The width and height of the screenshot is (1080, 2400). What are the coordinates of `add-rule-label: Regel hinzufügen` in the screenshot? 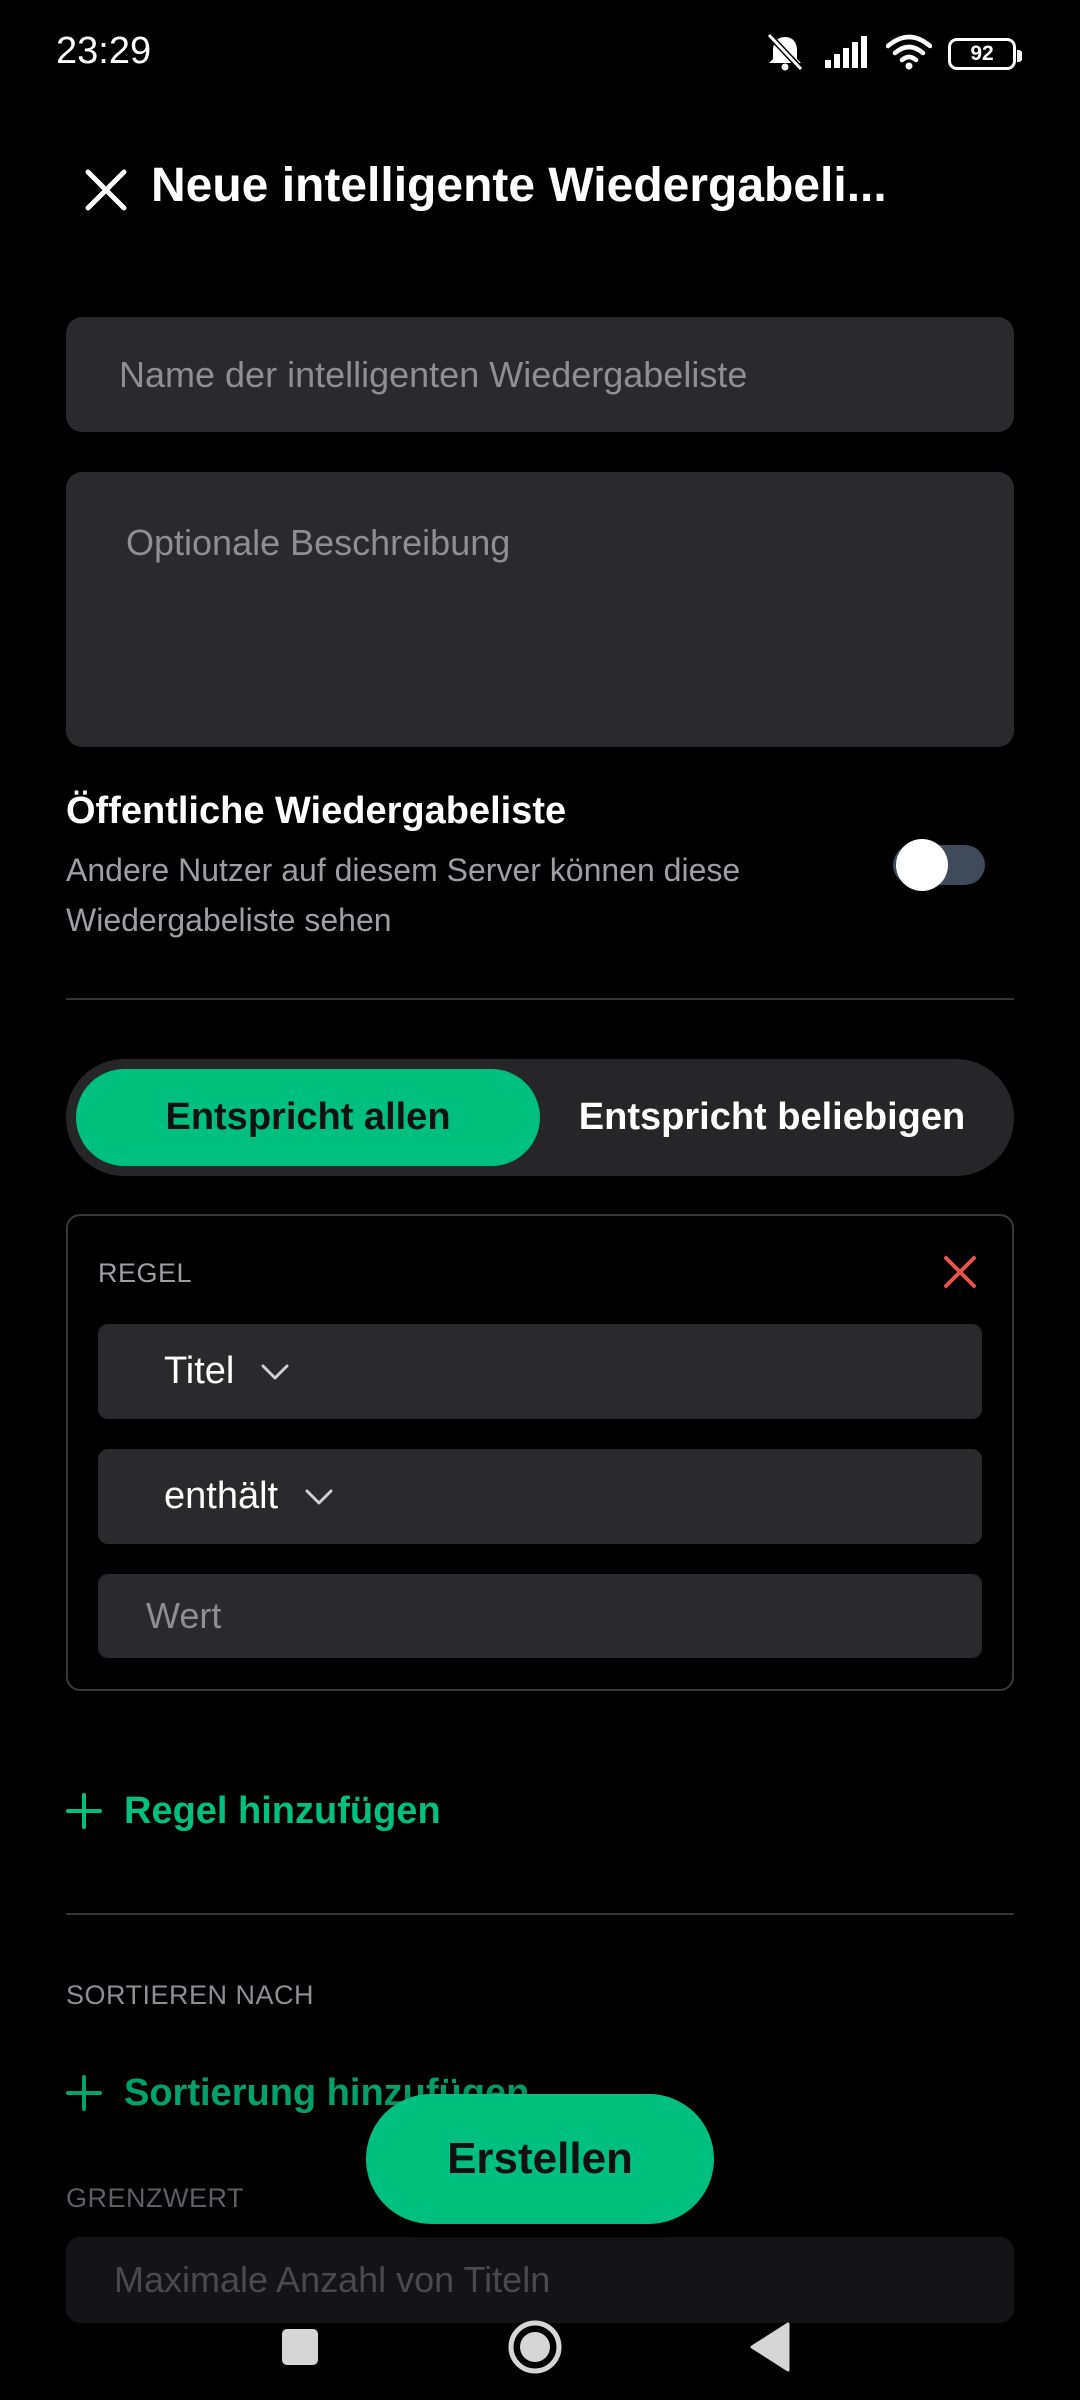 It's located at (282, 1810).